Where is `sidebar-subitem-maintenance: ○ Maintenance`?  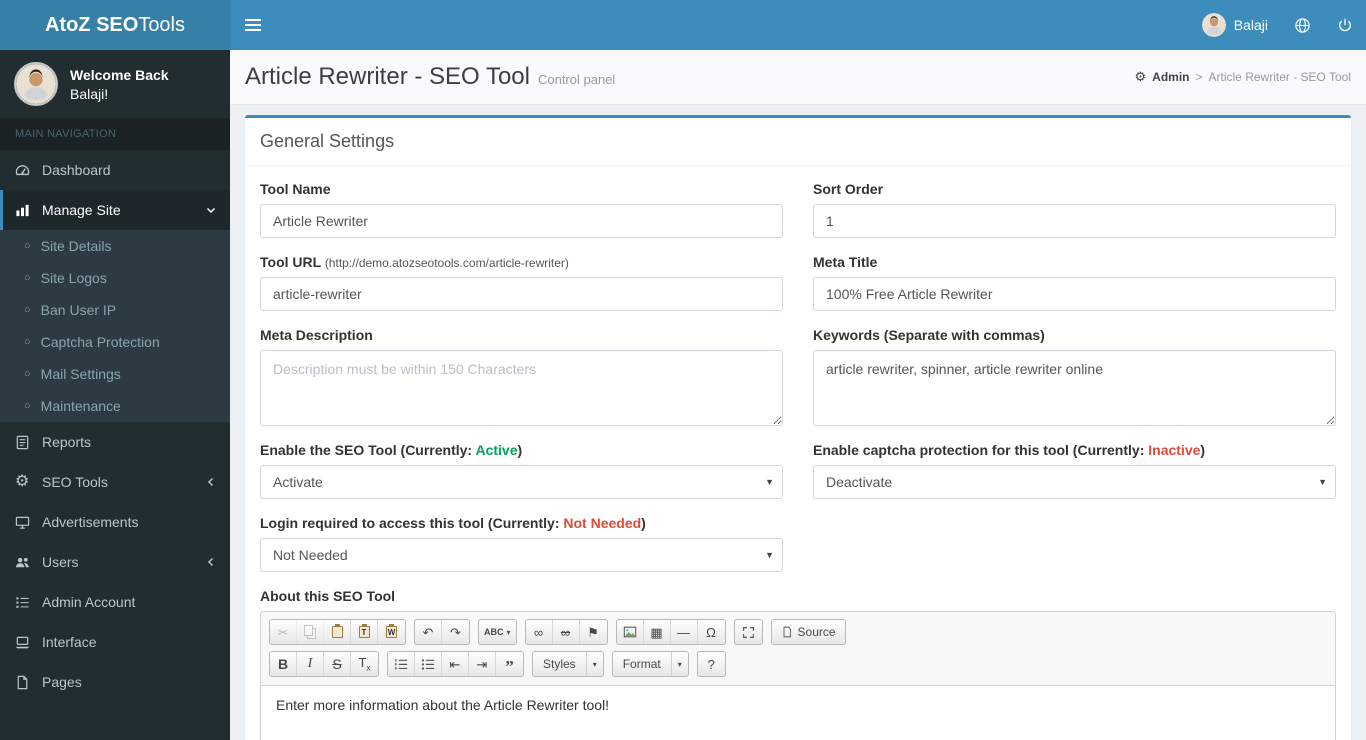
sidebar-subitem-maintenance: ○ Maintenance is located at coordinates (115, 406).